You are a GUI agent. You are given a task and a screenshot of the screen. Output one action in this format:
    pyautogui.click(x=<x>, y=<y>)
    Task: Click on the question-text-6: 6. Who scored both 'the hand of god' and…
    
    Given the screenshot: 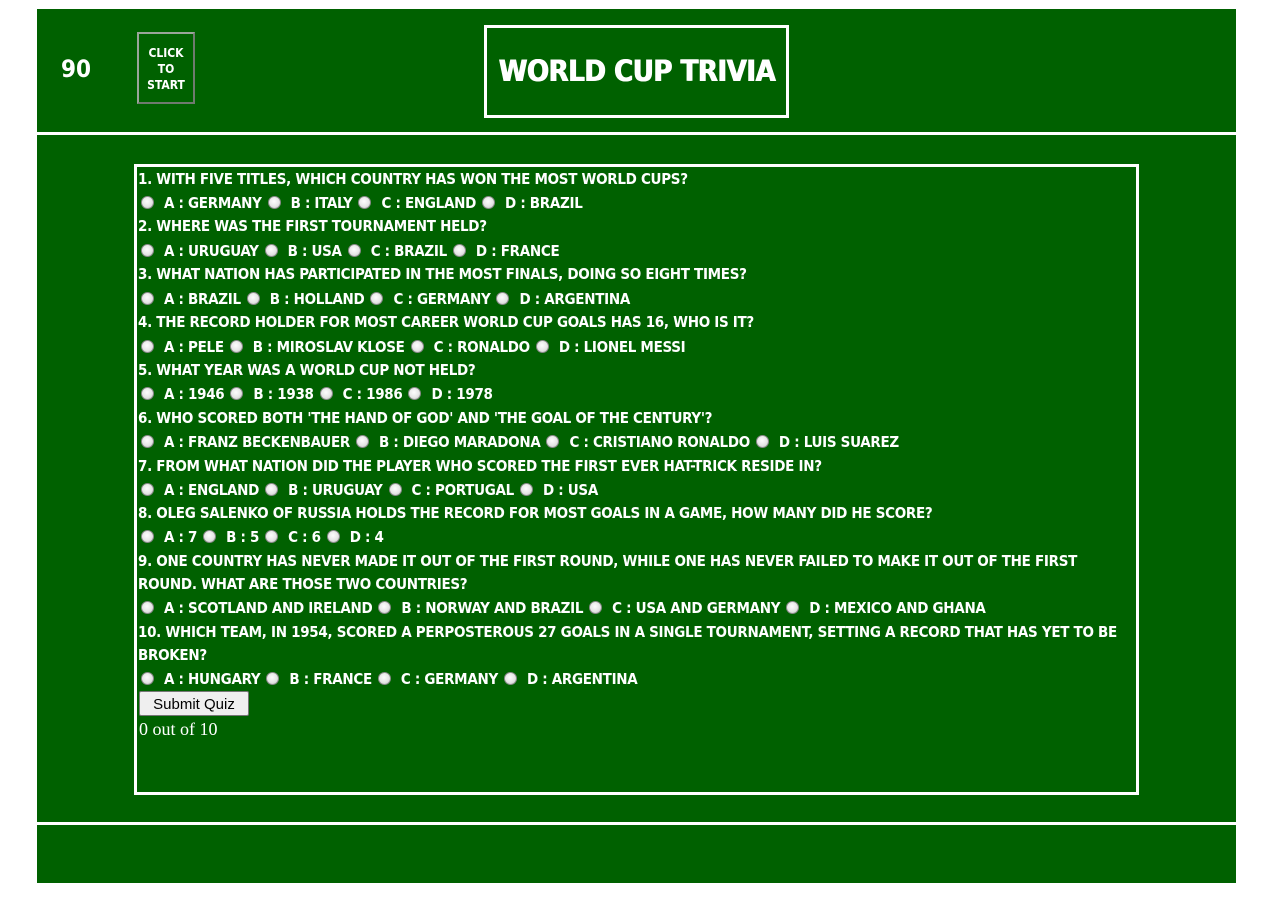 What is the action you would take?
    pyautogui.click(x=425, y=418)
    